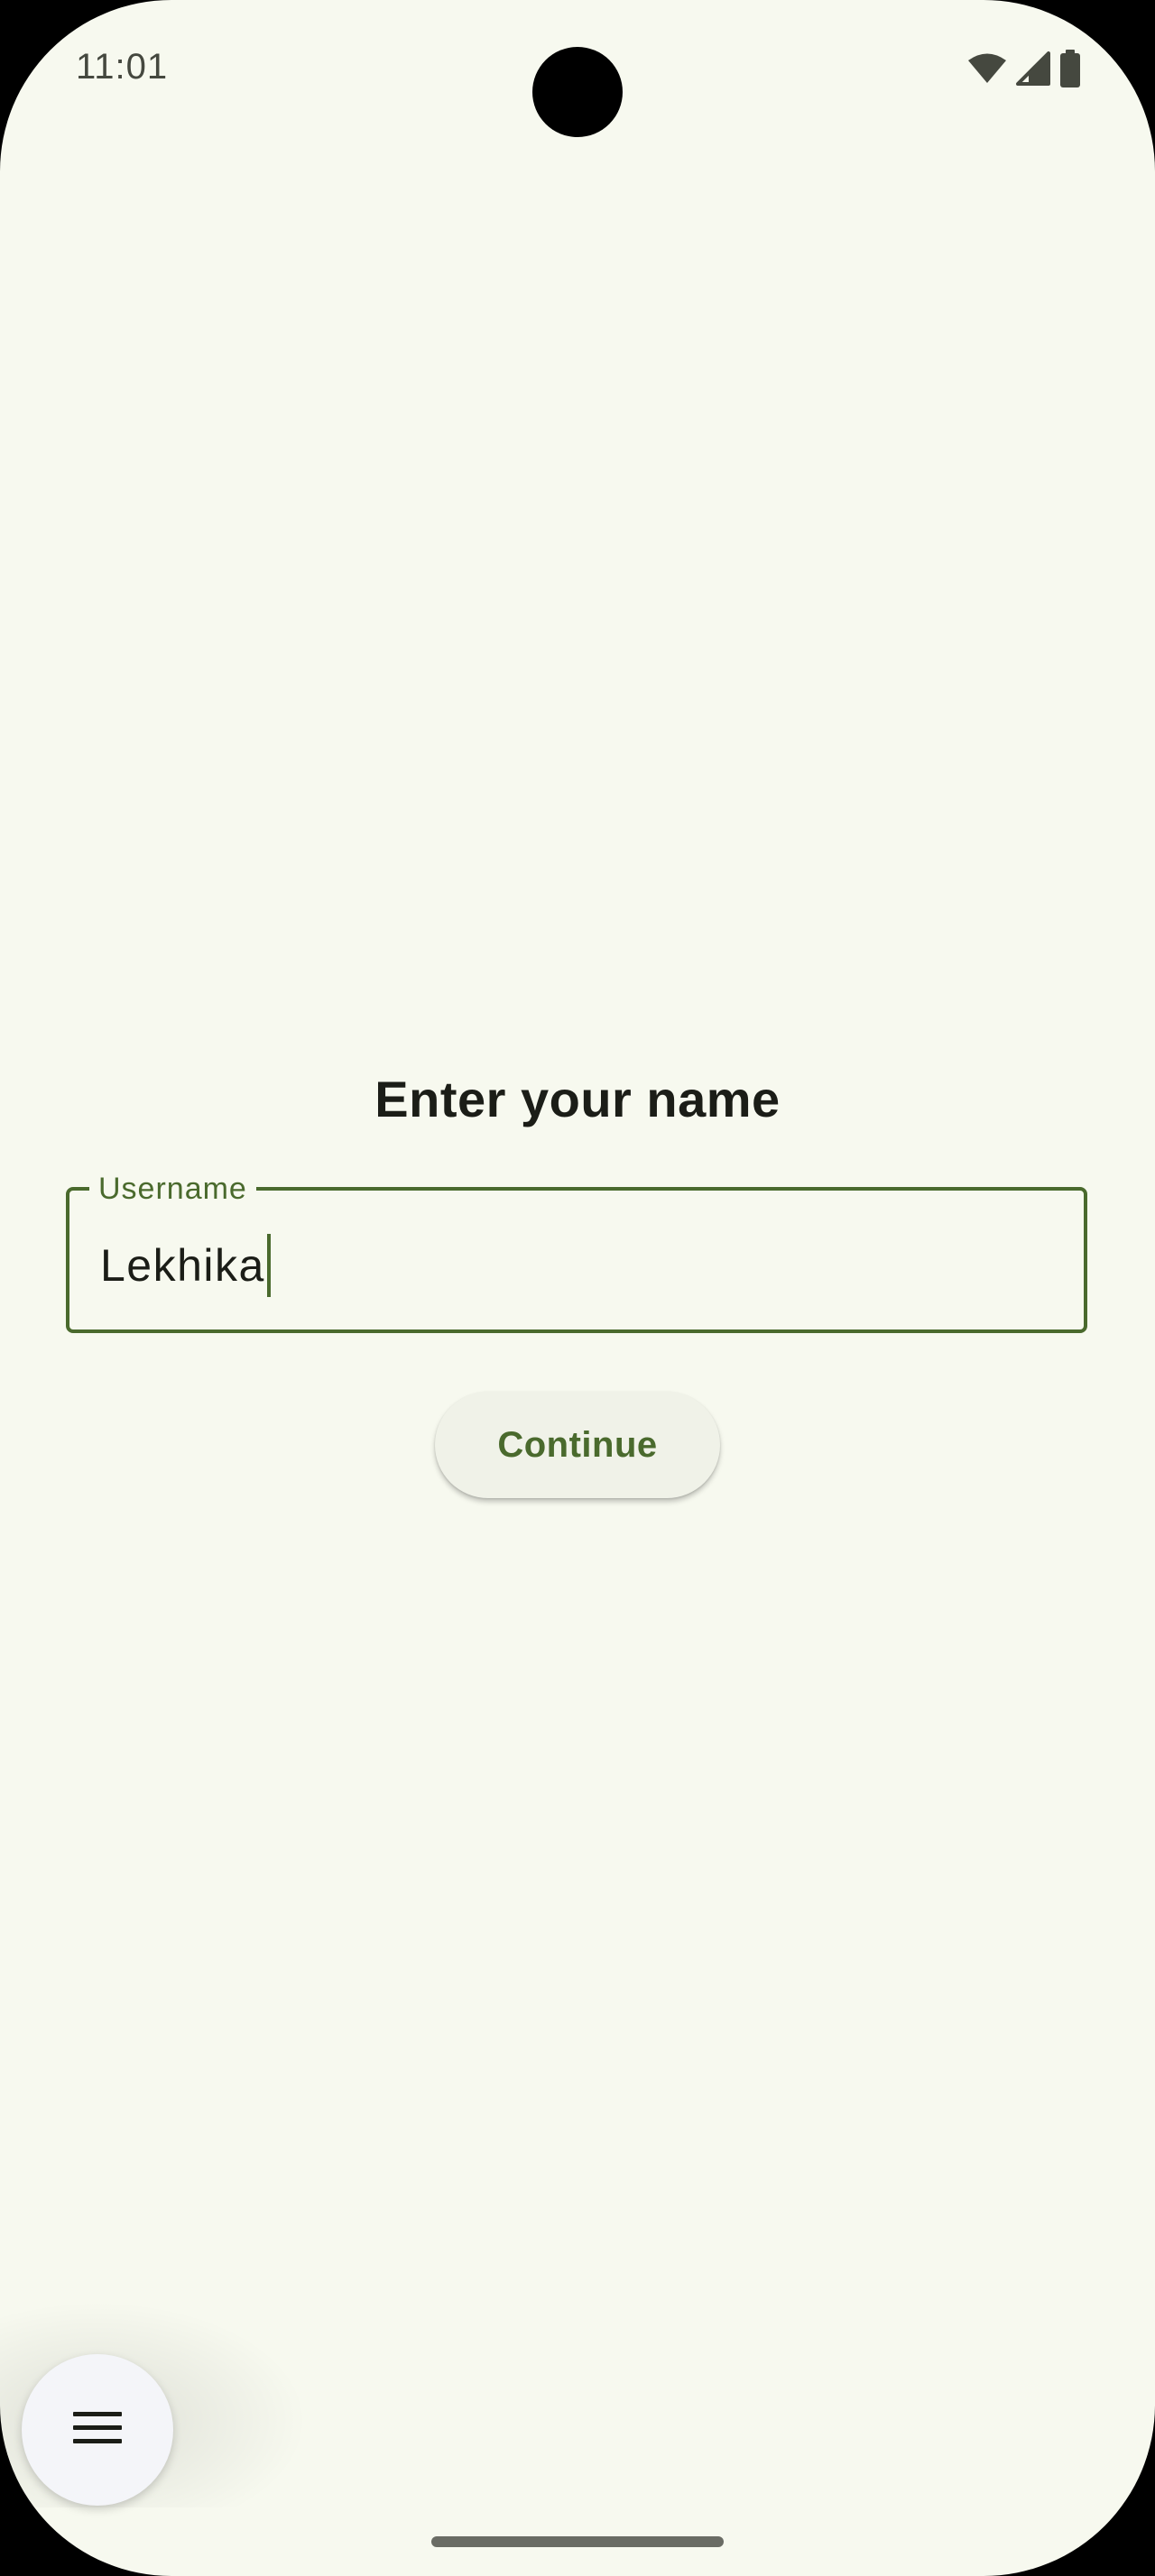 The height and width of the screenshot is (2576, 1155). I want to click on continue-button: Continue, so click(577, 1445).